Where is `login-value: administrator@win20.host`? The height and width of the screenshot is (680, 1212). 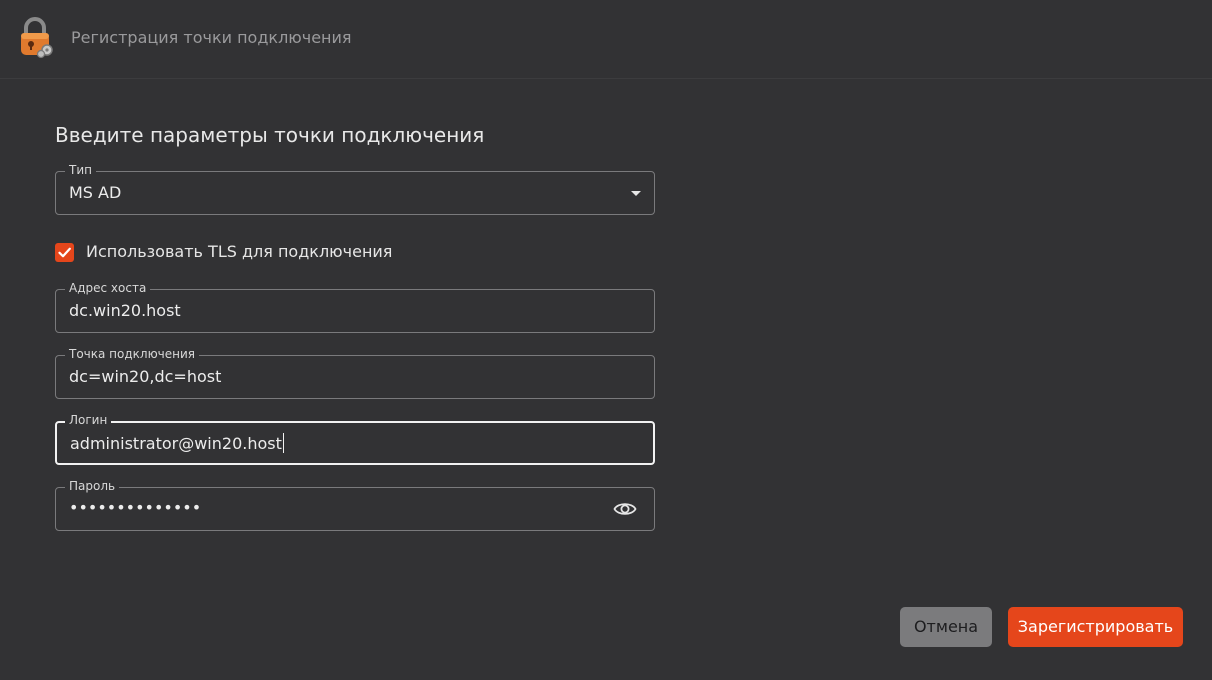
login-value: administrator@win20.host is located at coordinates (176, 443).